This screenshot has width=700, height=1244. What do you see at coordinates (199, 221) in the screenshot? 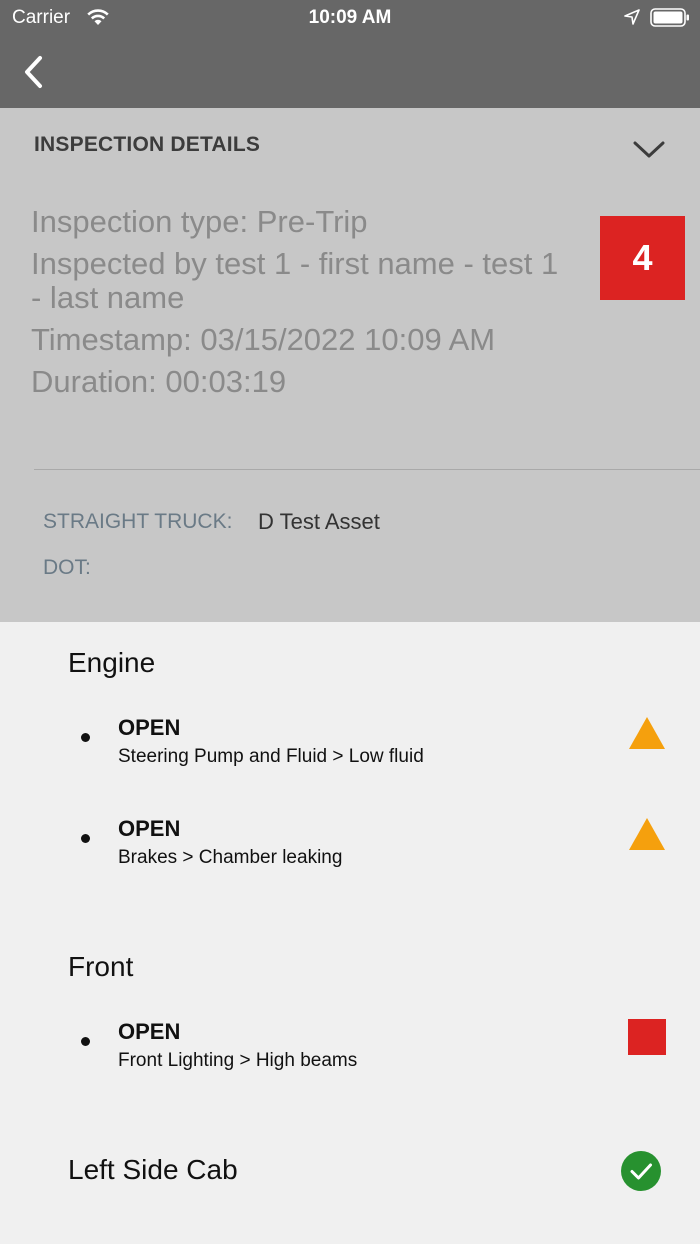
I see `inspection-type: Inspection type: Pre-Trip` at bounding box center [199, 221].